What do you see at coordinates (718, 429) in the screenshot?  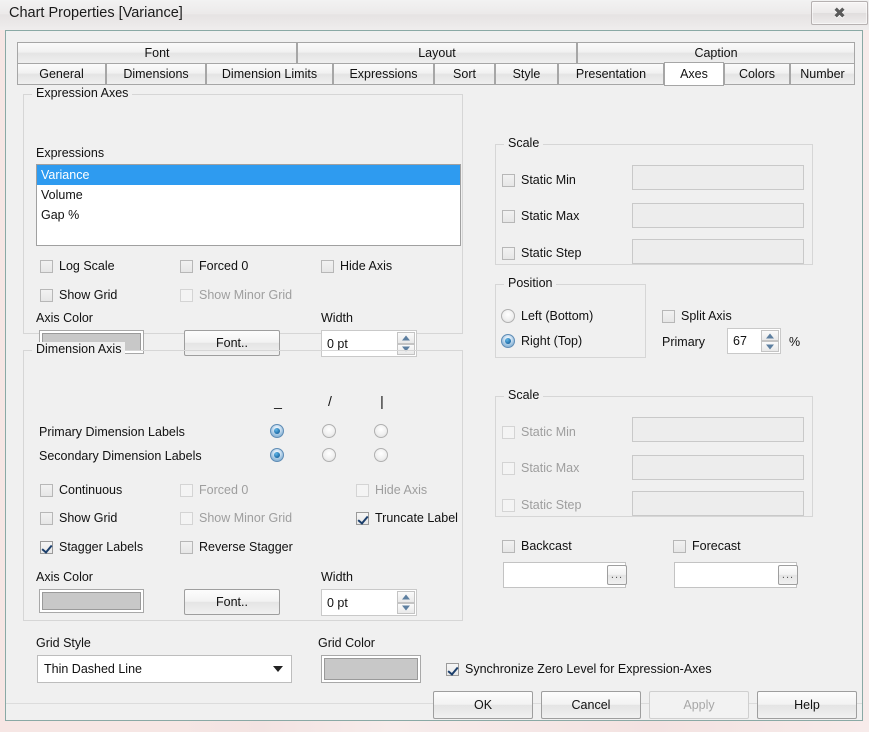 I see `static-min-input-dimension` at bounding box center [718, 429].